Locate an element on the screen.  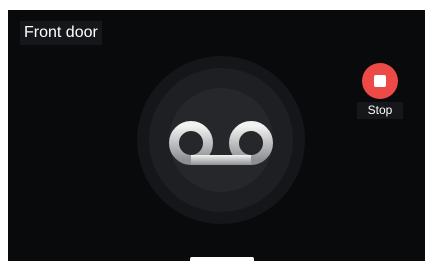
voicemail-icon is located at coordinates (221, 143).